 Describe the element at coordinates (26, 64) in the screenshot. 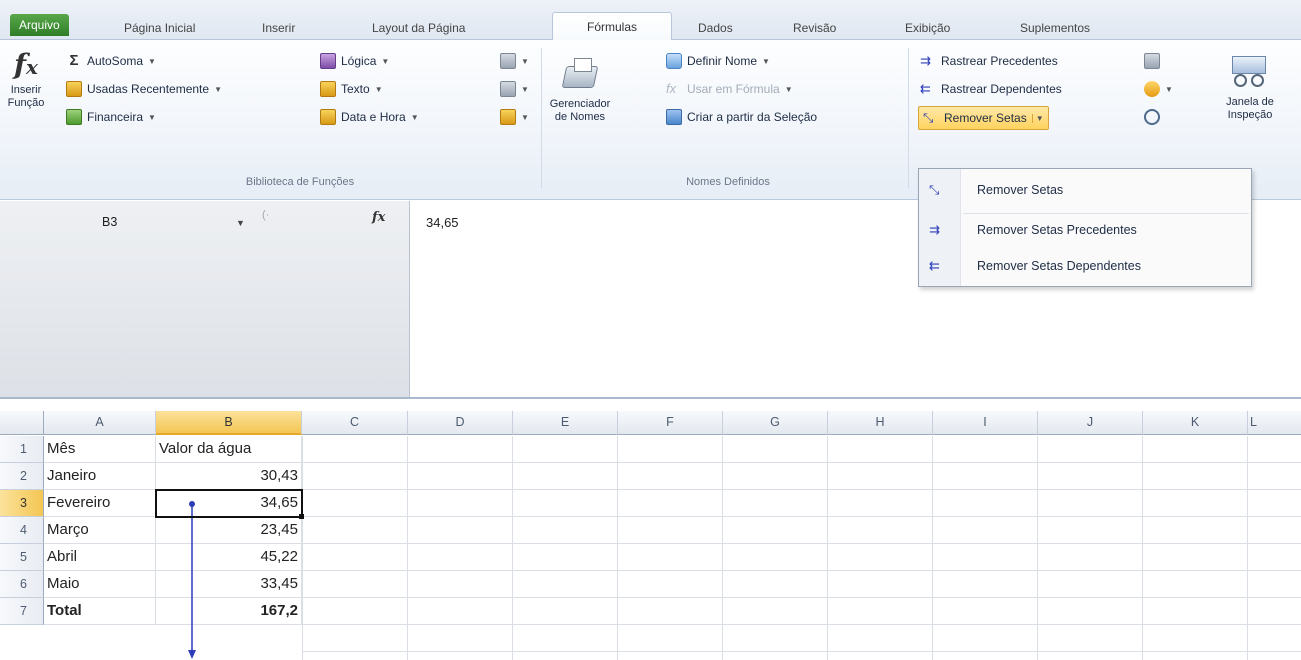

I see `fx-icon: fx` at that location.